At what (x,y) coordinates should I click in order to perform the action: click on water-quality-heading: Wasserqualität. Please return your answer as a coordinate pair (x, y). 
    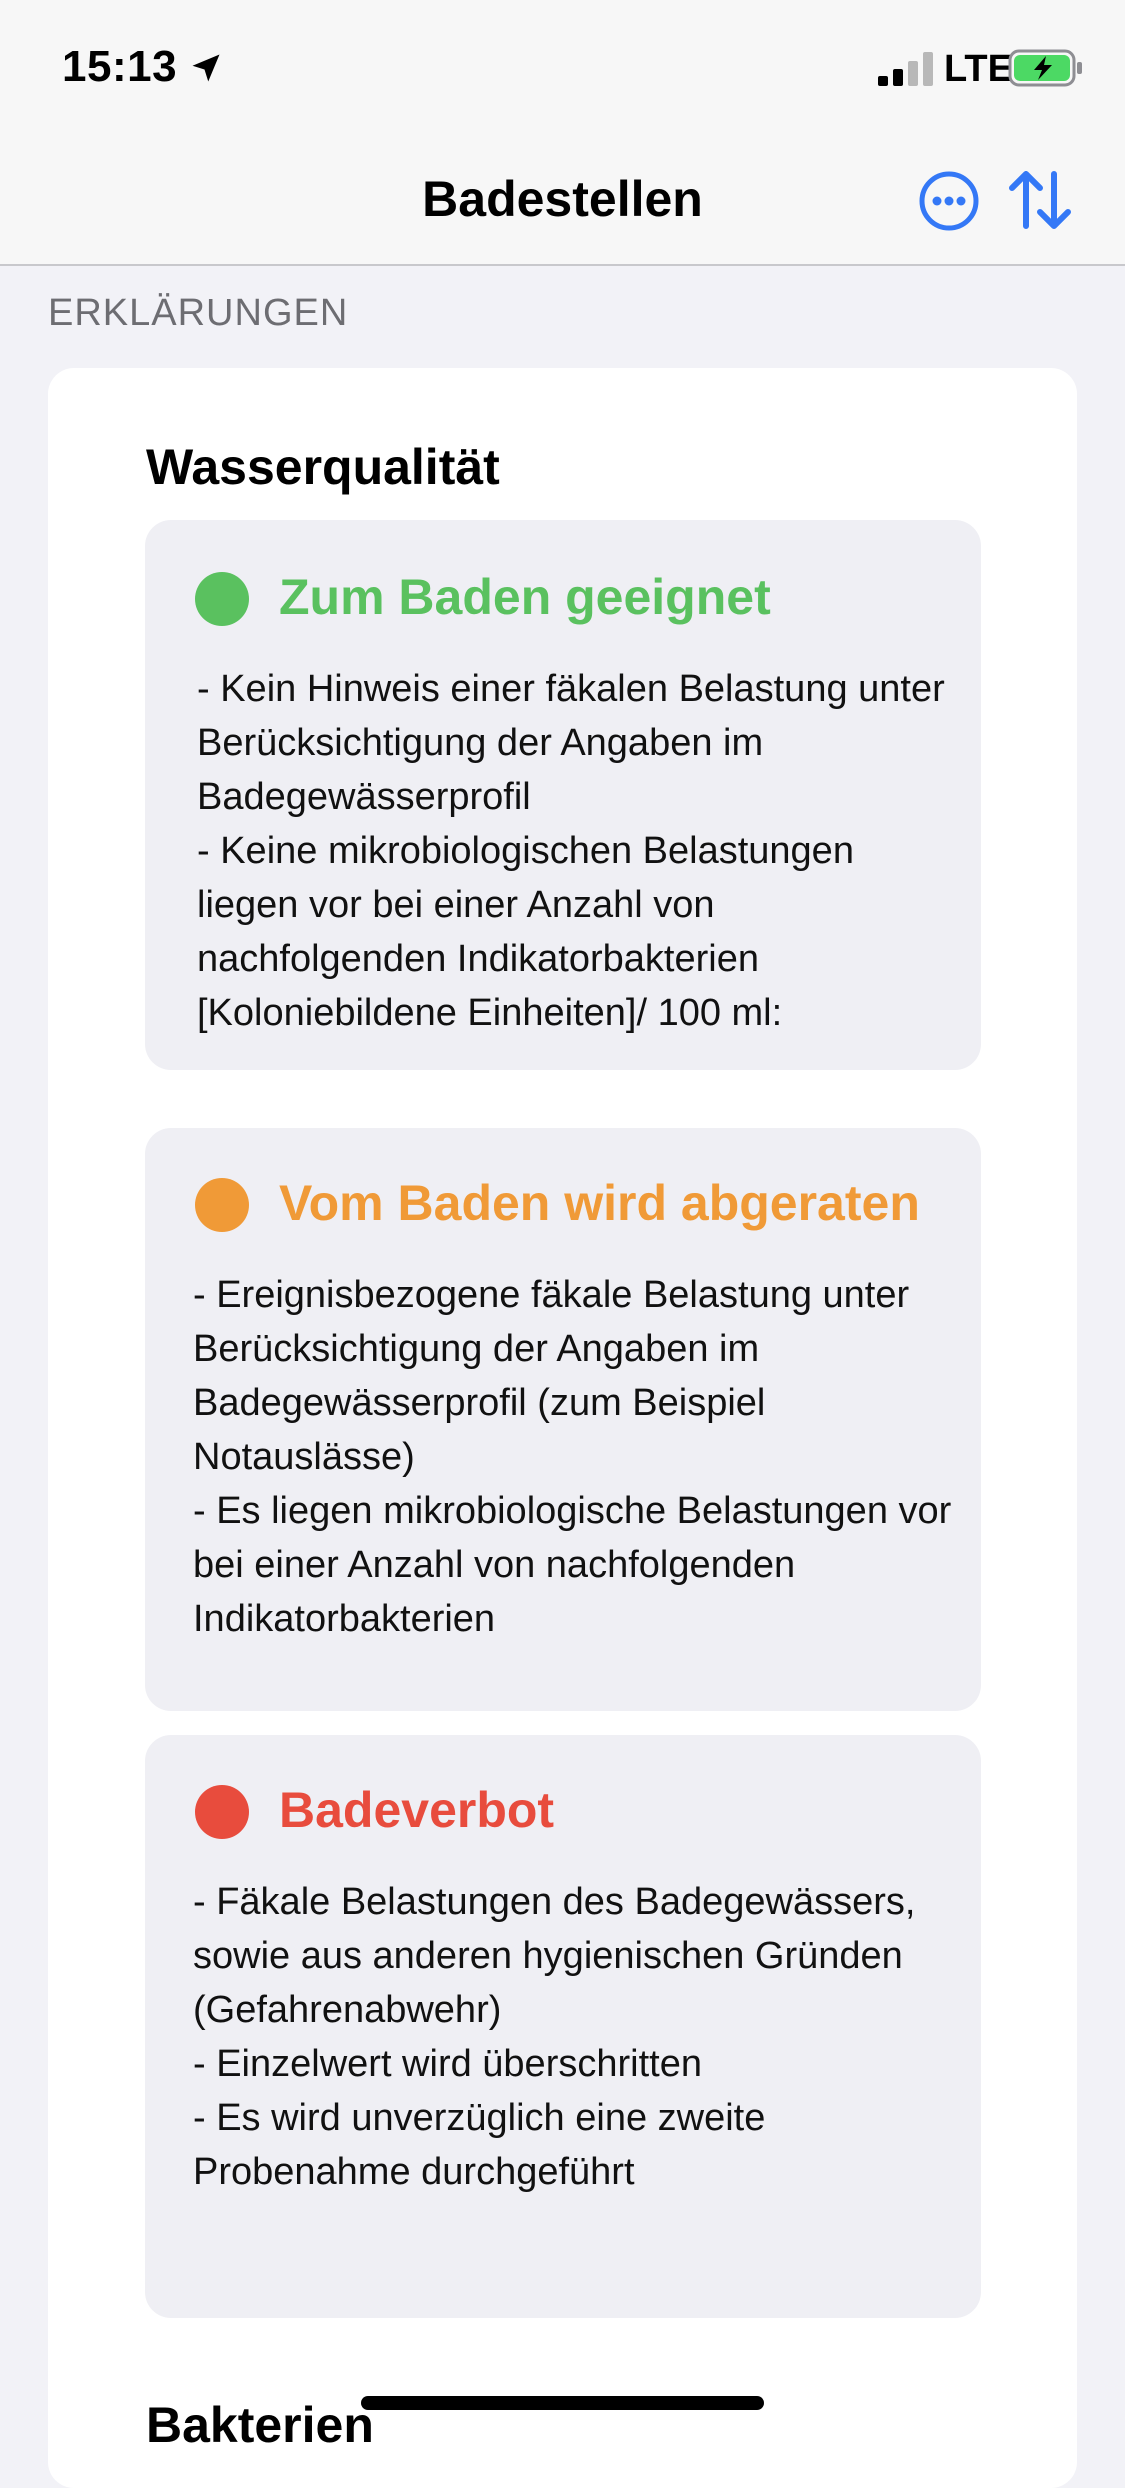
    Looking at the image, I should click on (323, 467).